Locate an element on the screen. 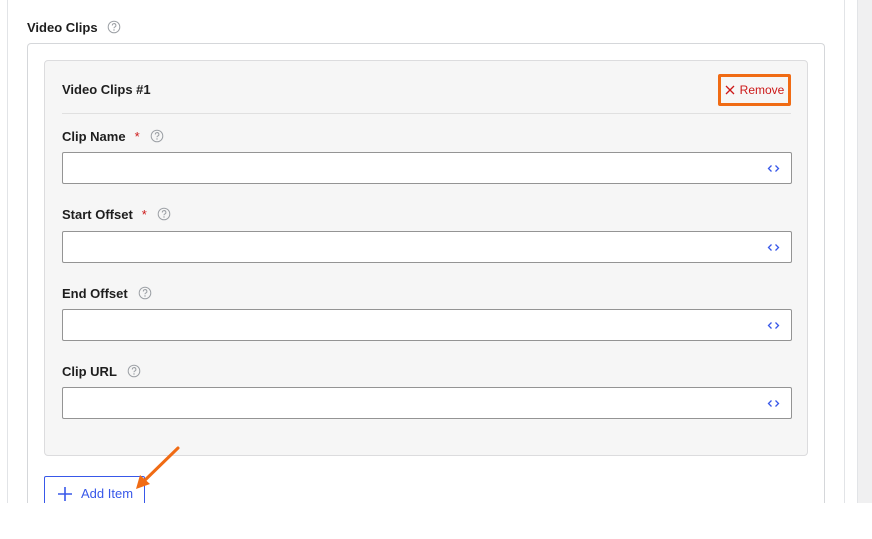 The width and height of the screenshot is (872, 539). field-label-start-offset: Start Offset * is located at coordinates (116, 214).